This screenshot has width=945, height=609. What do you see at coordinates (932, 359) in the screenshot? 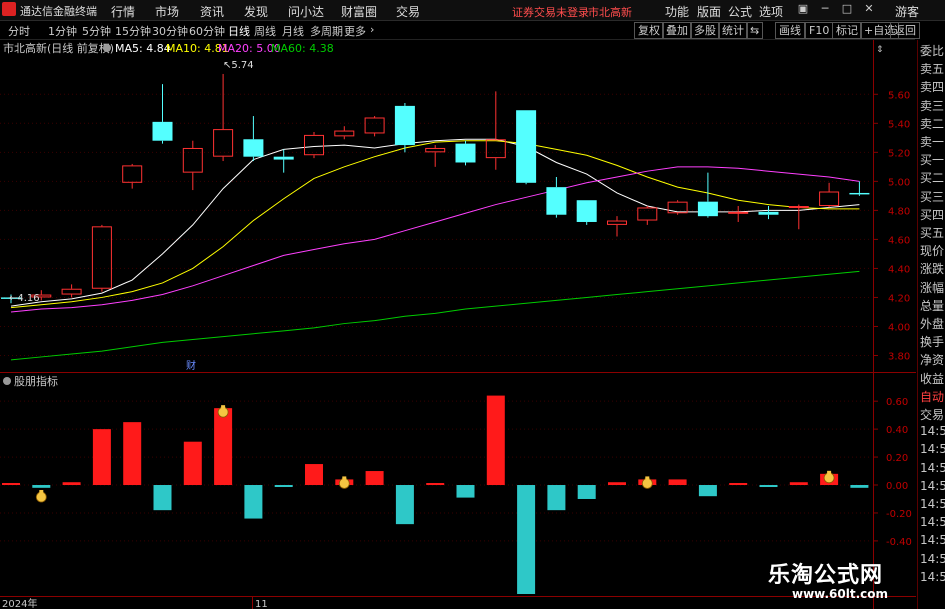
I see `sidebar-item: 净资` at bounding box center [932, 359].